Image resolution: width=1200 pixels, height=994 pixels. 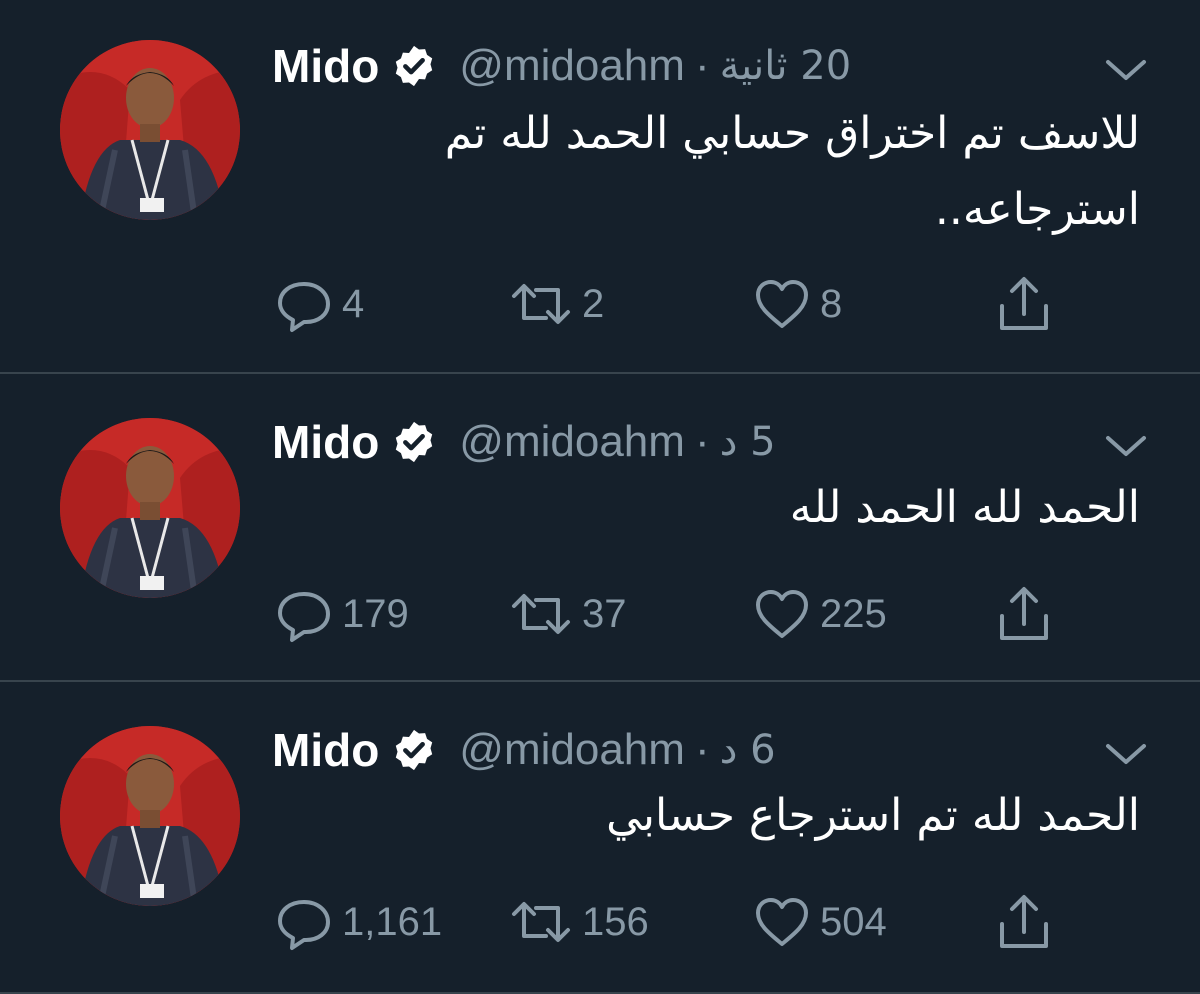 I want to click on tweet-text-line: الحمد لله الحمد لله, so click(x=964, y=507).